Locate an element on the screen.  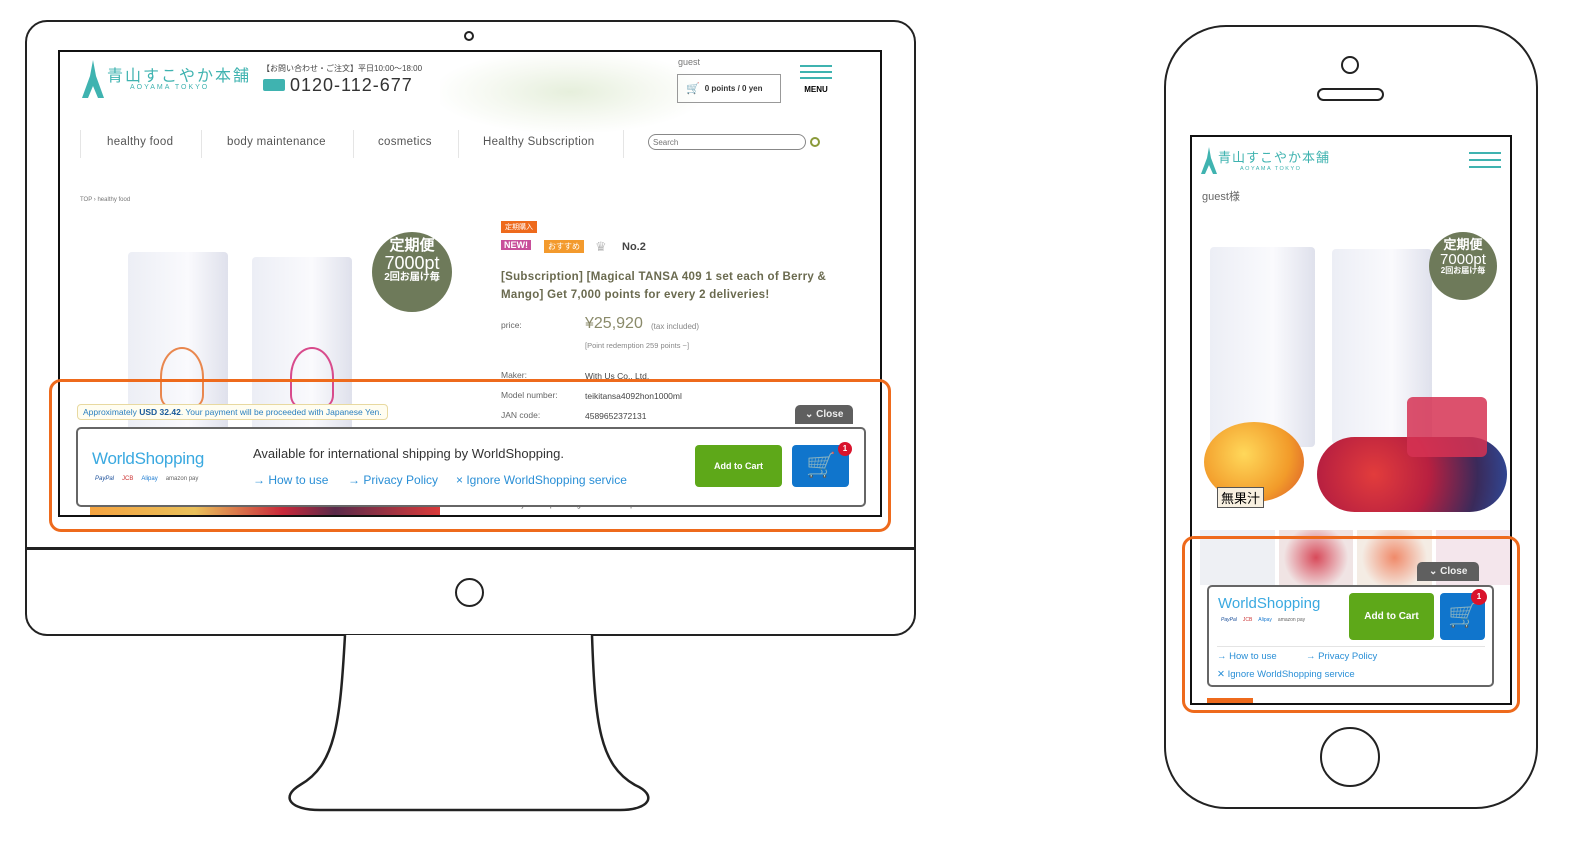
nav-cosmetics: cosmetics is located at coordinates (405, 142).